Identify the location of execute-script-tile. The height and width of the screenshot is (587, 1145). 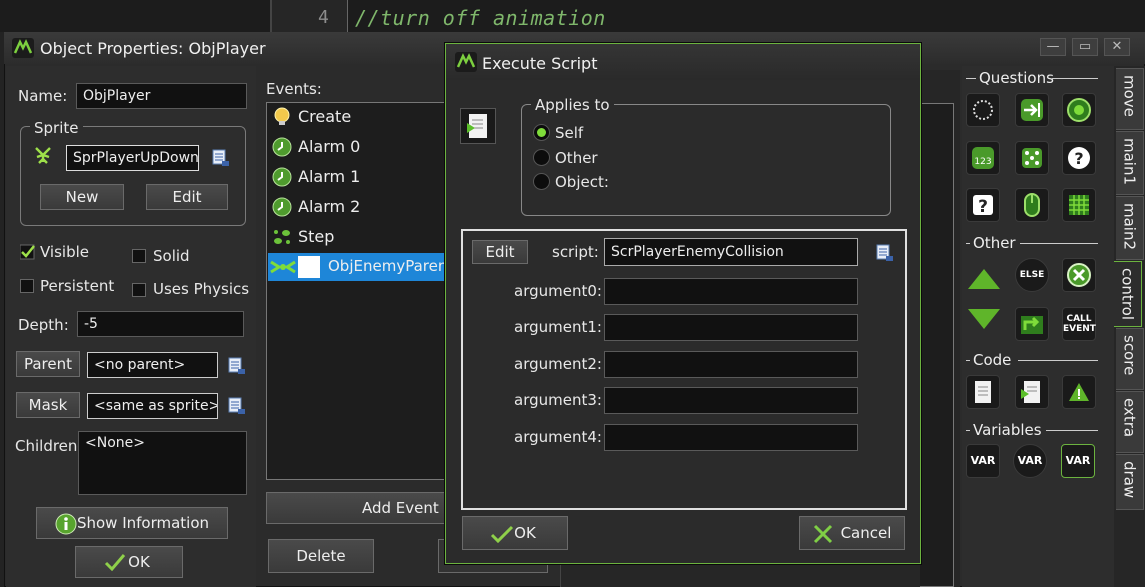
(1032, 392).